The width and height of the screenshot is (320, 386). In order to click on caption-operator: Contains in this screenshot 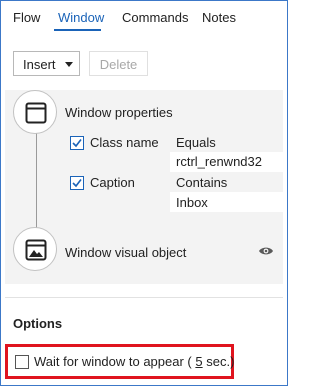, I will do `click(201, 182)`.